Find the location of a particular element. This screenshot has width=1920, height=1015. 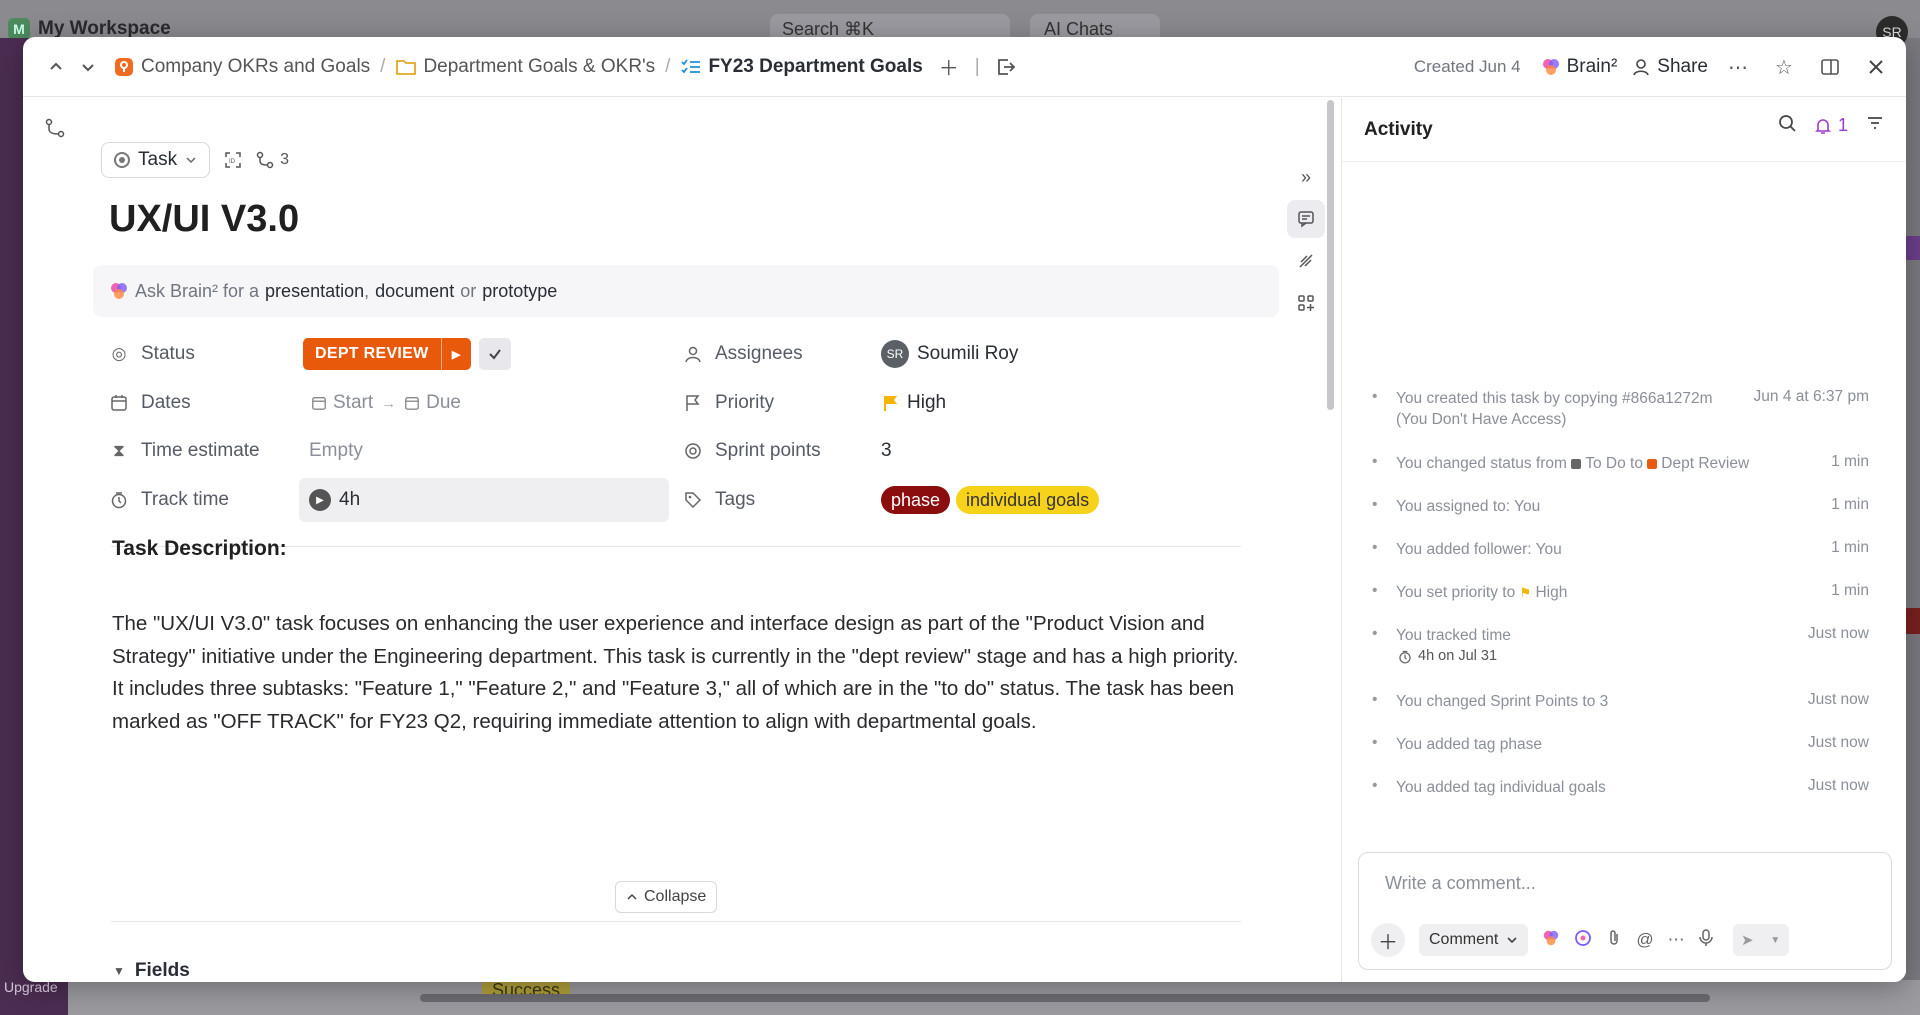

status-icon: ◎ is located at coordinates (119, 353).